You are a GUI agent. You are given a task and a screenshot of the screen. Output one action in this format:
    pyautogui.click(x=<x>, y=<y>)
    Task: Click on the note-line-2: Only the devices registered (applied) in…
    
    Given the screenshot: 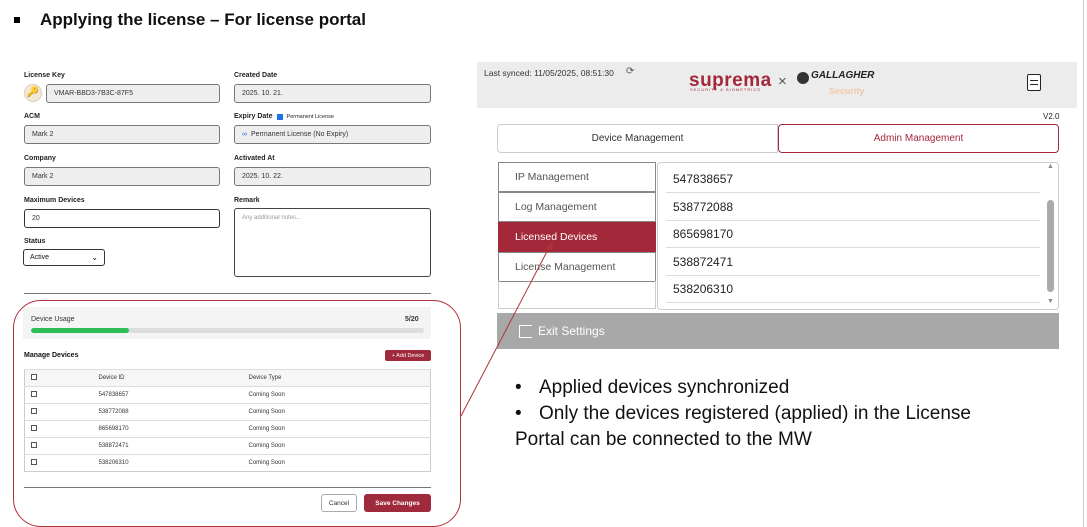 What is the action you would take?
    pyautogui.click(x=743, y=426)
    